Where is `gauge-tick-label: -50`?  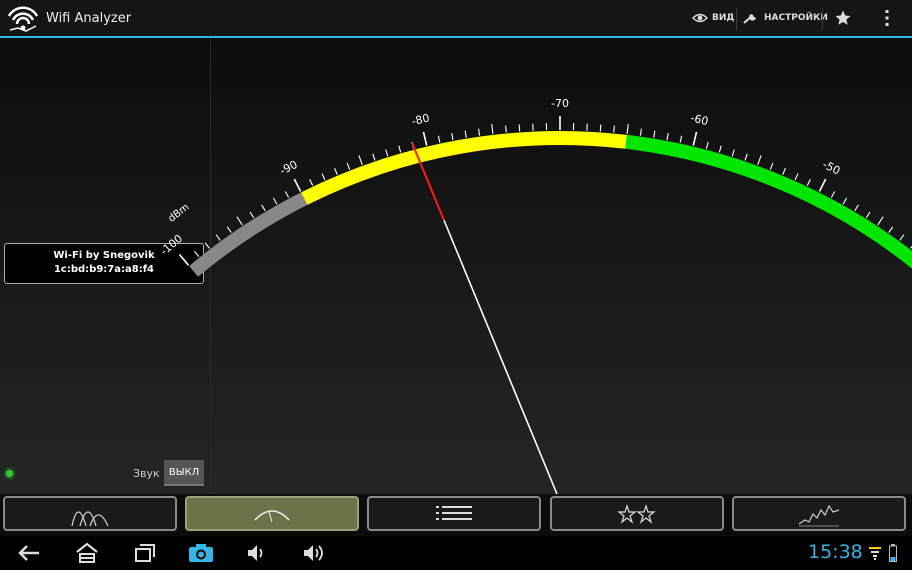 gauge-tick-label: -50 is located at coordinates (831, 168).